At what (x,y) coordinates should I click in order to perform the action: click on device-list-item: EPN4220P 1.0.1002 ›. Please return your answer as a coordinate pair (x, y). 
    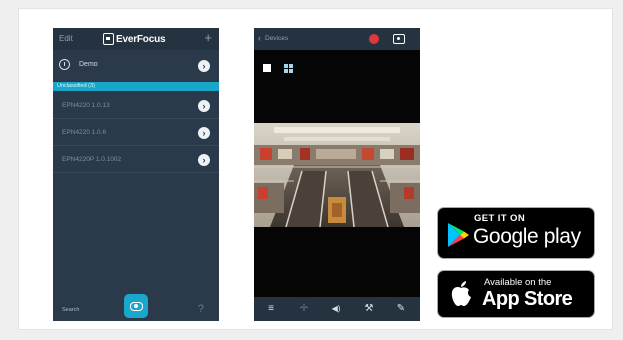
    Looking at the image, I should click on (136, 159).